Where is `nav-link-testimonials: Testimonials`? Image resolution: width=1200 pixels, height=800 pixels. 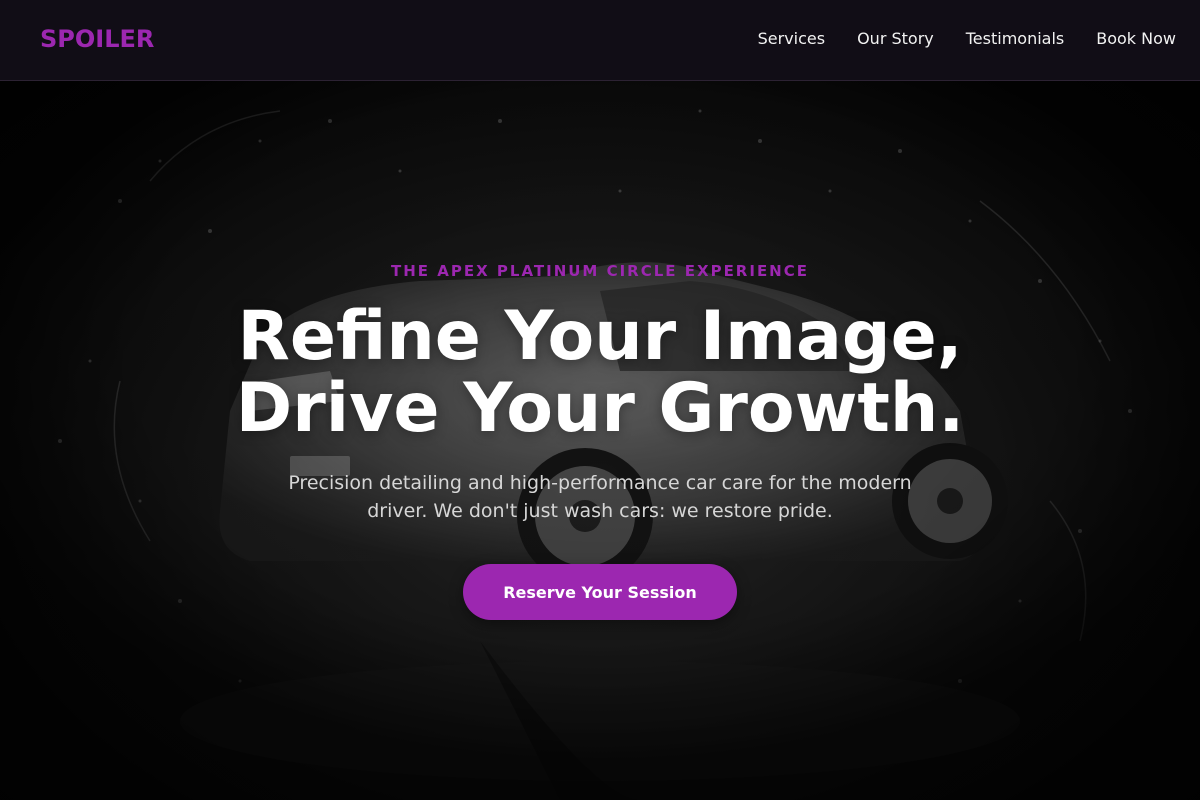
nav-link-testimonials: Testimonials is located at coordinates (1015, 39).